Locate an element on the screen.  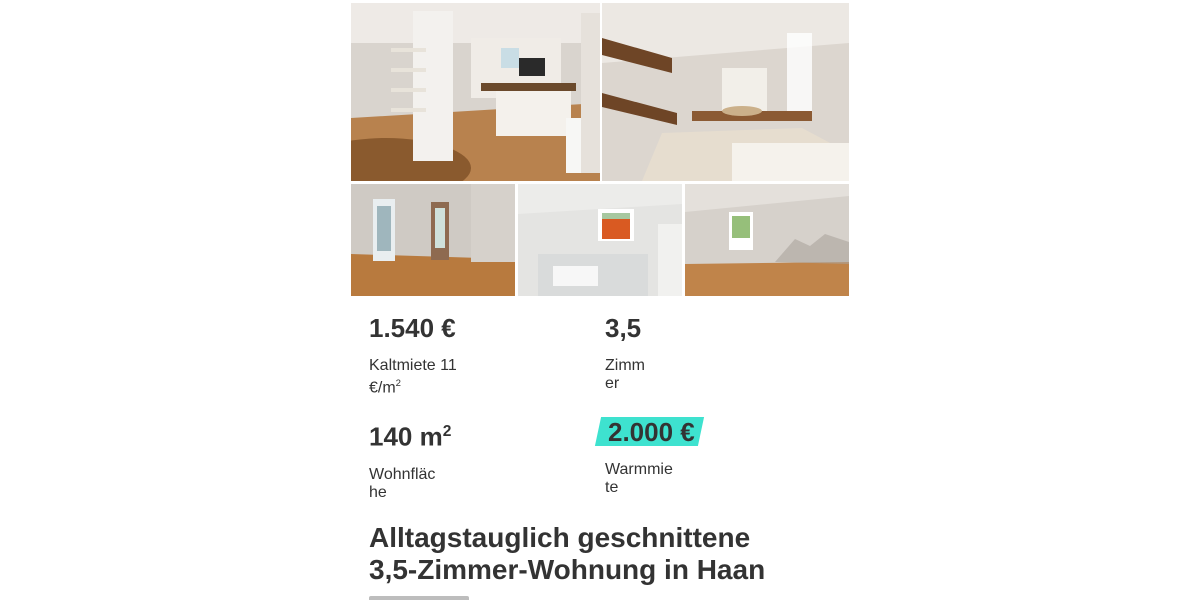
rooms-label: Zimmer is located at coordinates (625, 374).